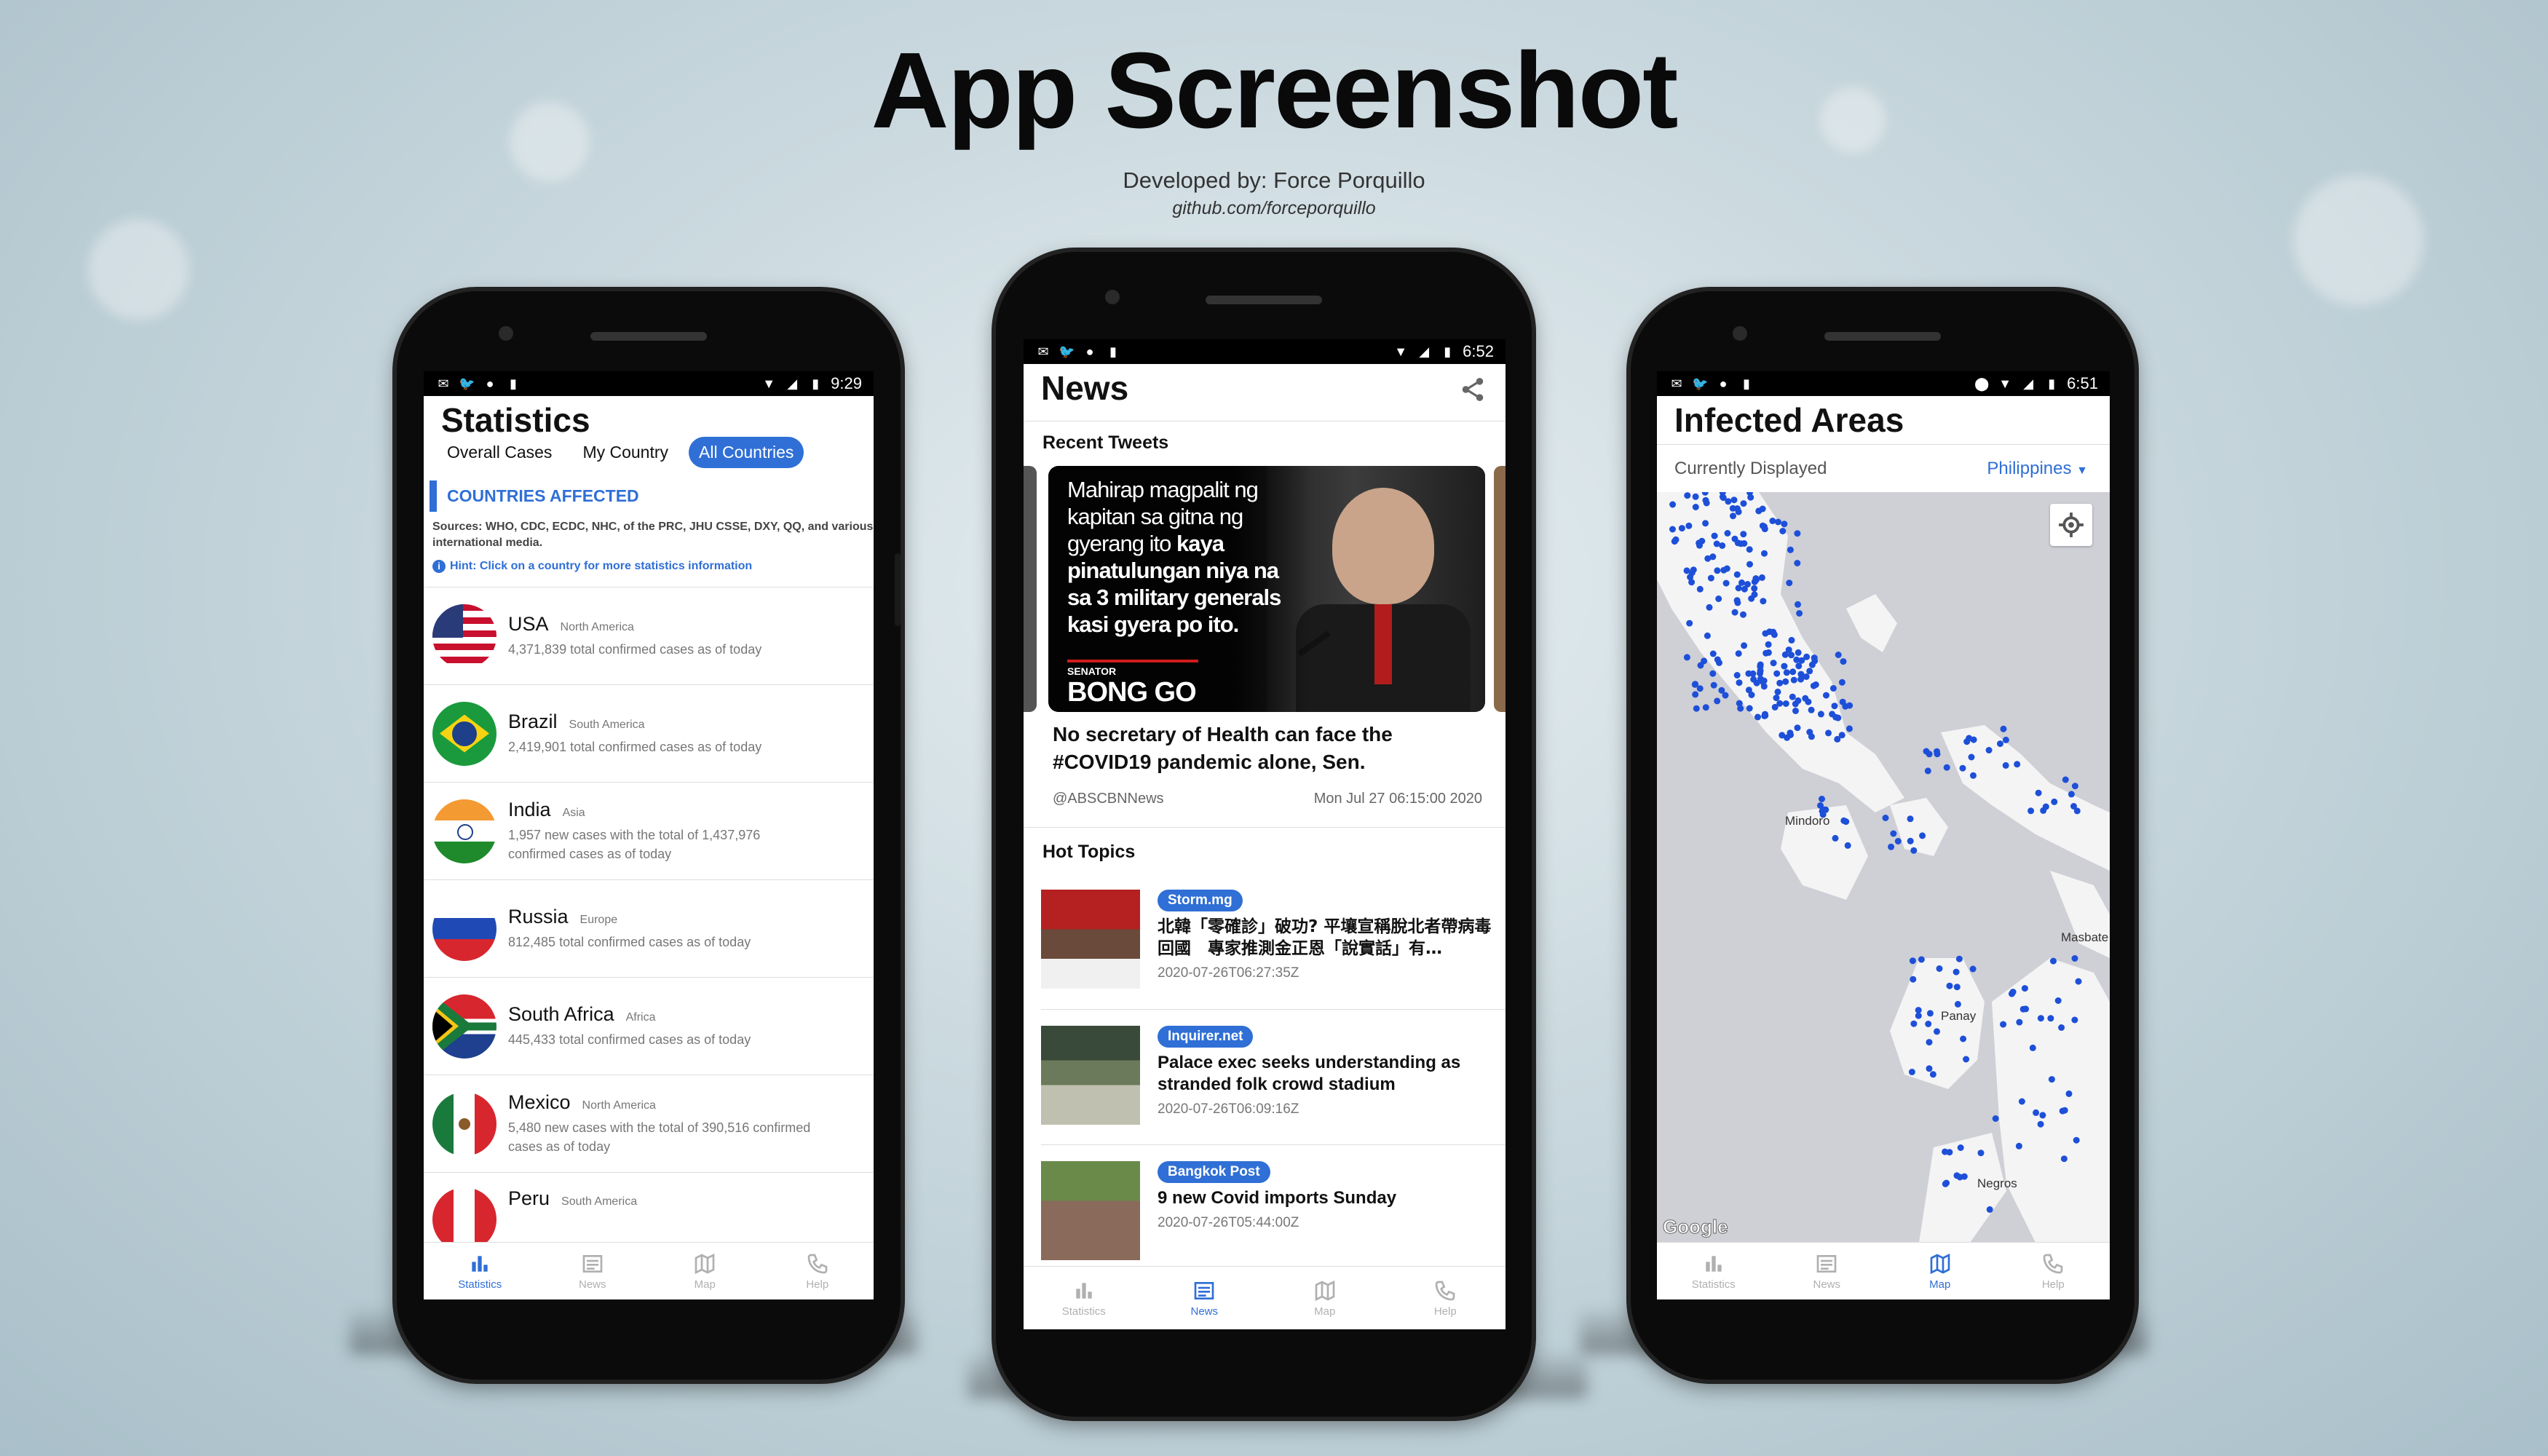 The width and height of the screenshot is (2548, 1456). I want to click on tab-all-countries: All Countries, so click(746, 452).